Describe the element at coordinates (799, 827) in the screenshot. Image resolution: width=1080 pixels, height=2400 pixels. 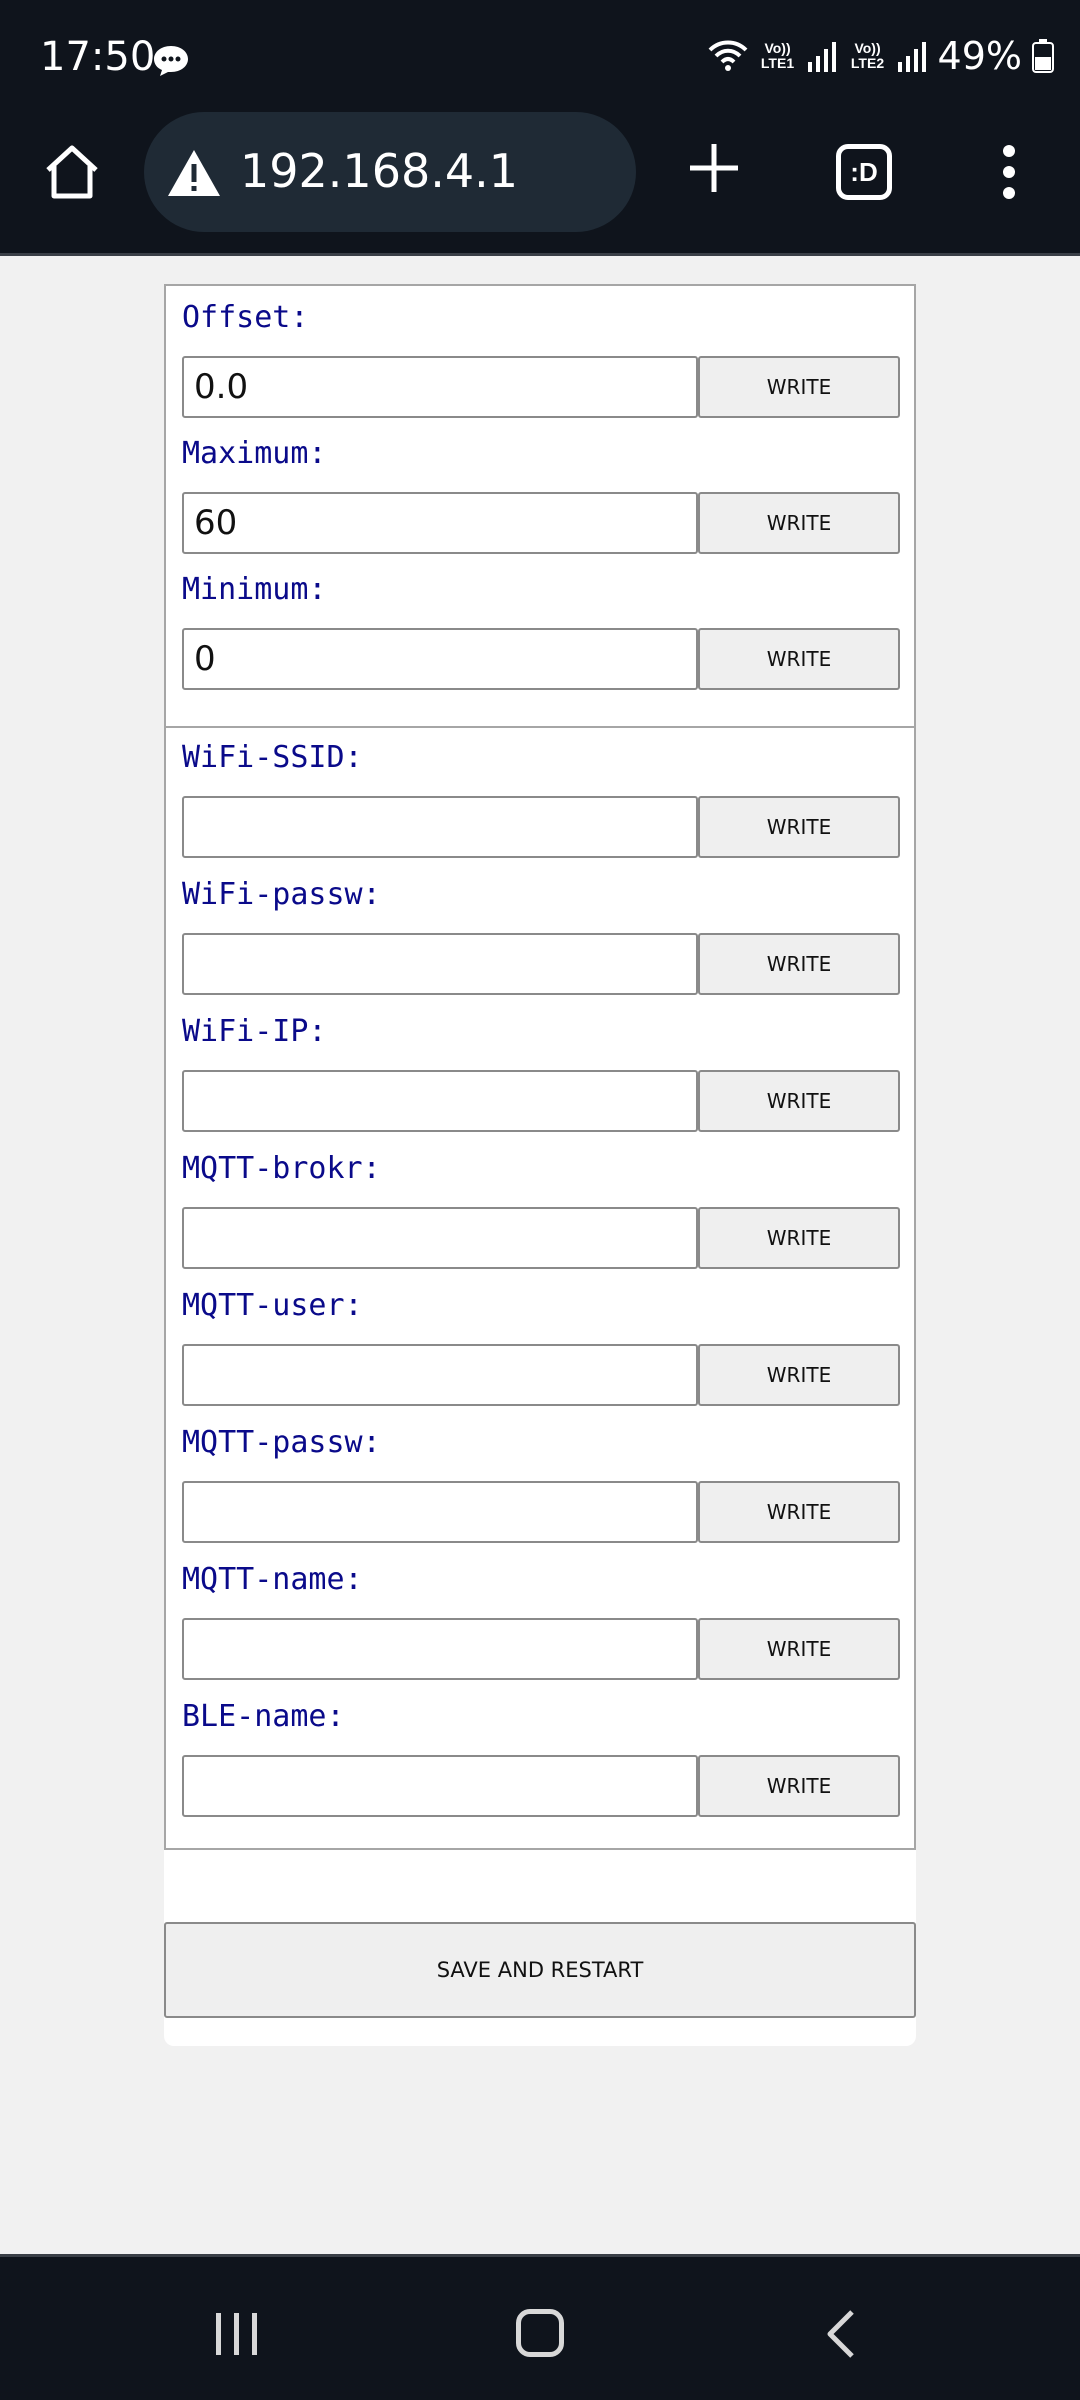
I see `wifi-ssid-write-button: WRITE` at that location.